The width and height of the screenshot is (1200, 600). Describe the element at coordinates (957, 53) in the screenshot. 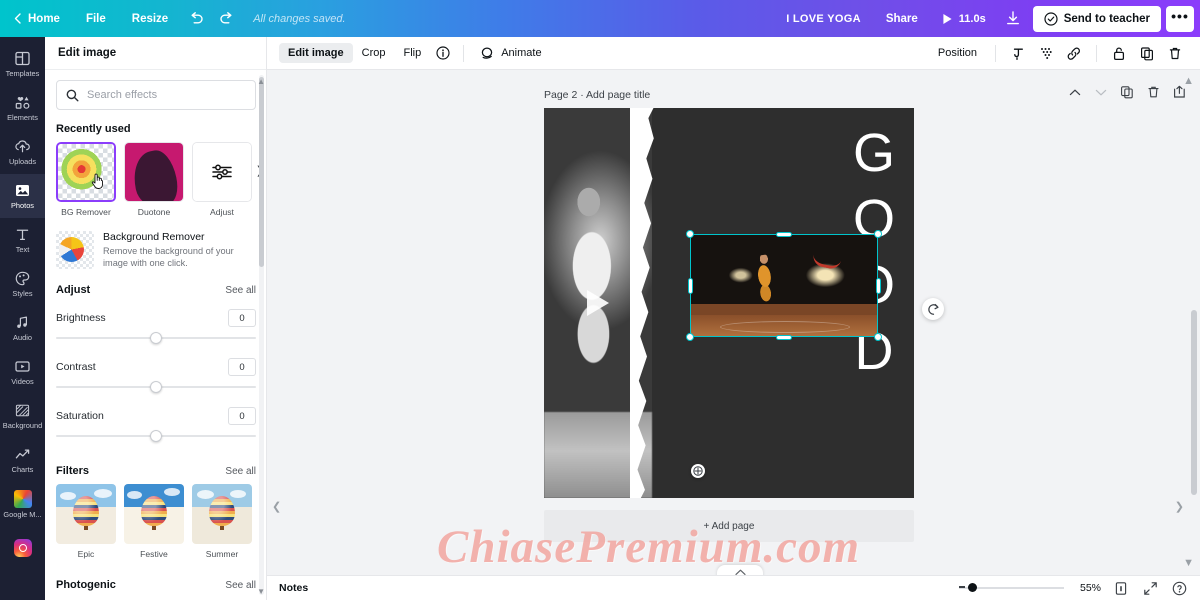

I see `position-button: Position` at that location.